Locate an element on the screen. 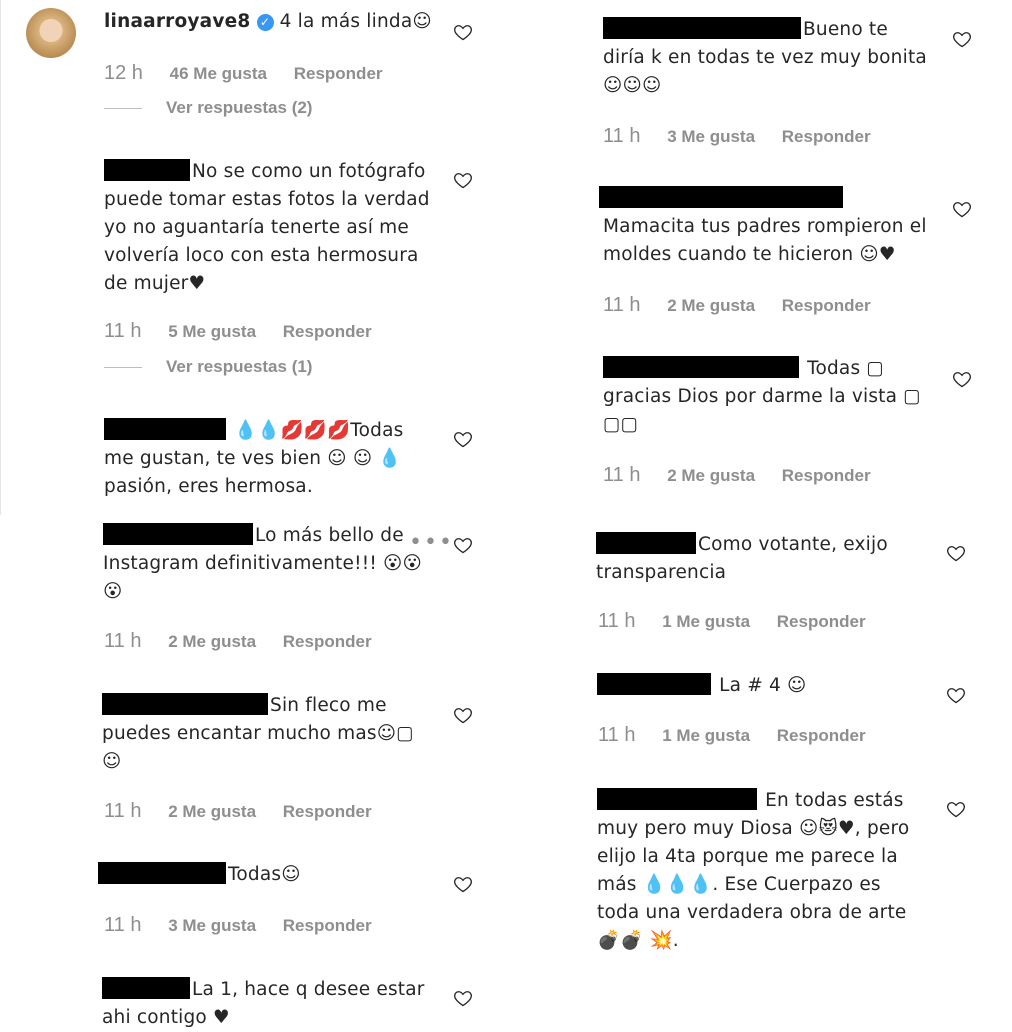 Image resolution: width=1012 pixels, height=1032 pixels. likes-count: 46 Me gusta is located at coordinates (218, 73).